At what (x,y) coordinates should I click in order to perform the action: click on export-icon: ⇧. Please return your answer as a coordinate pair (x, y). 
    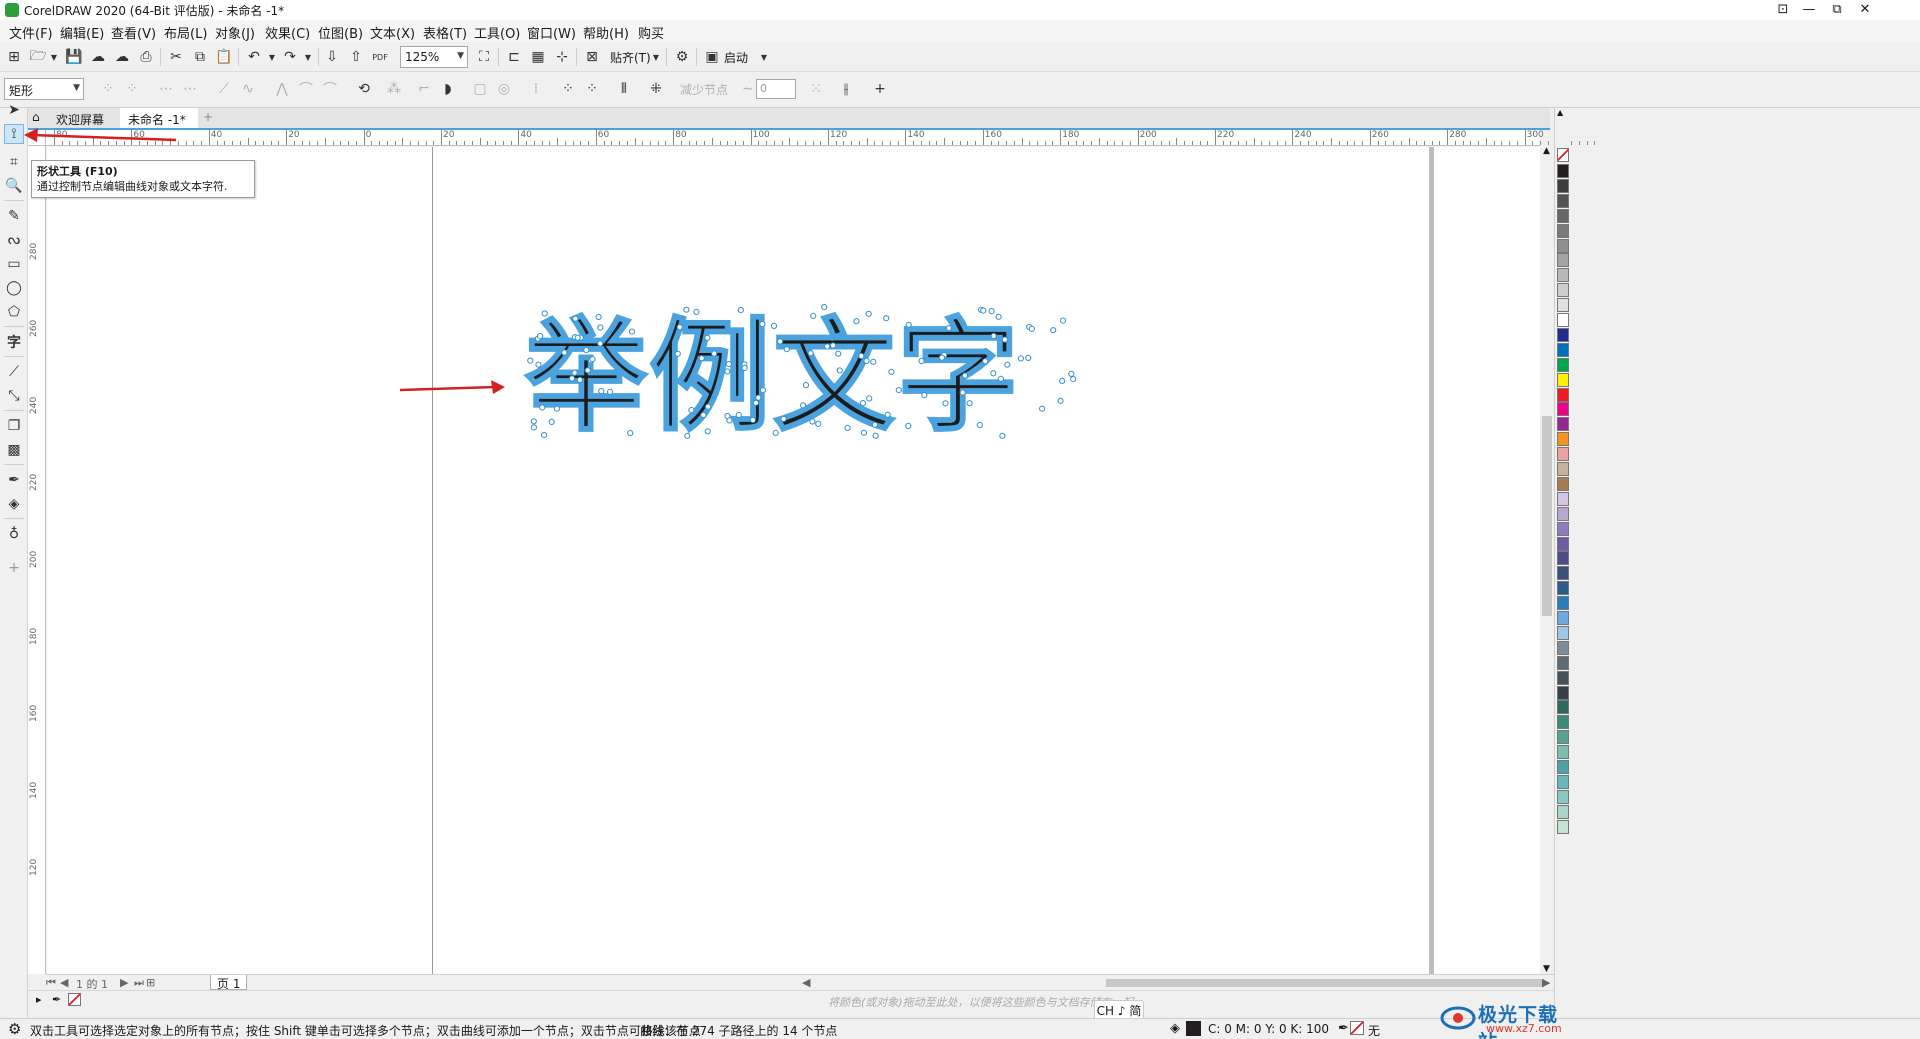
    Looking at the image, I should click on (356, 57).